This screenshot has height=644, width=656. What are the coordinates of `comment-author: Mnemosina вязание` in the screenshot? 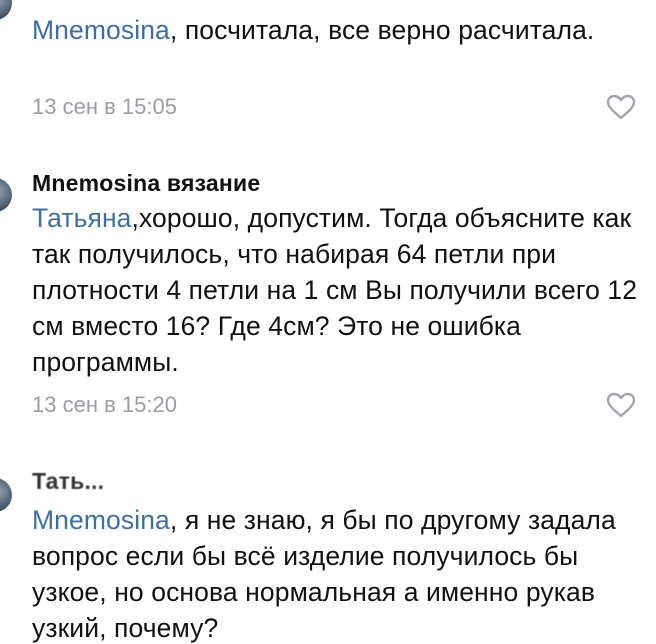 It's located at (146, 183).